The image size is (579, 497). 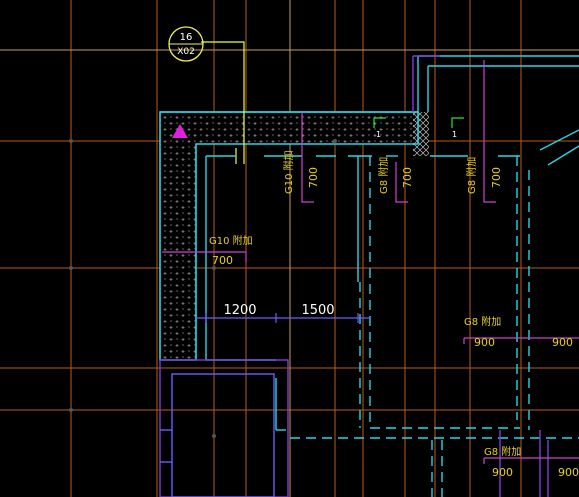 I want to click on section-mark-right: 1, so click(x=454, y=134).